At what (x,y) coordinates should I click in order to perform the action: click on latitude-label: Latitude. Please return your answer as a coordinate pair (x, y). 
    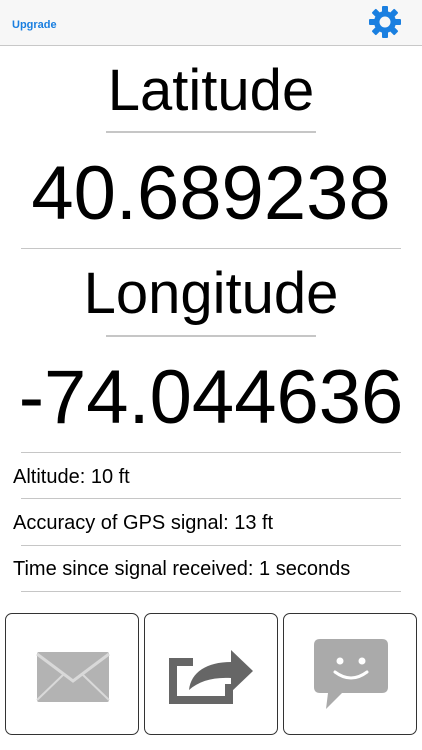
    Looking at the image, I should click on (211, 90).